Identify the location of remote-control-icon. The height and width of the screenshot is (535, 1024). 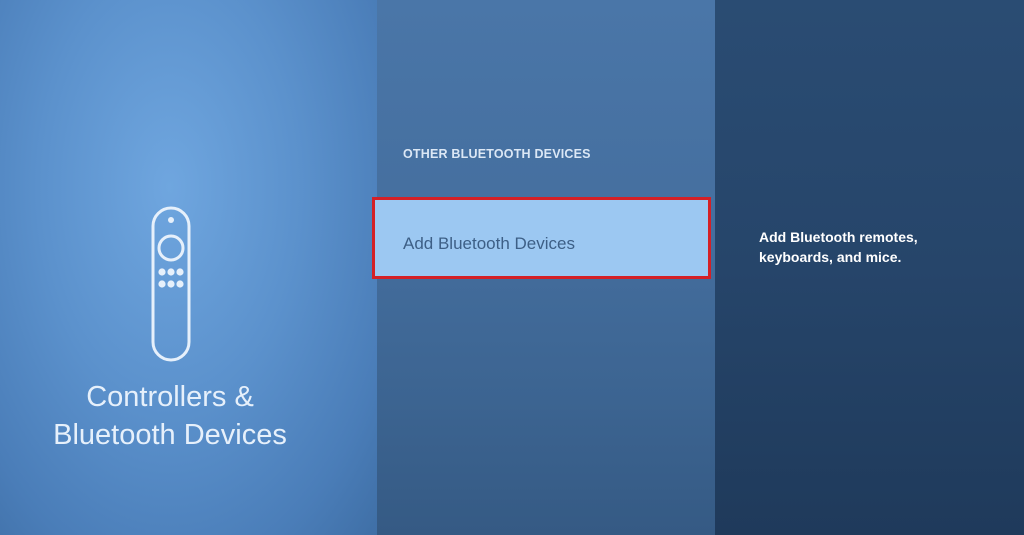
(171, 284).